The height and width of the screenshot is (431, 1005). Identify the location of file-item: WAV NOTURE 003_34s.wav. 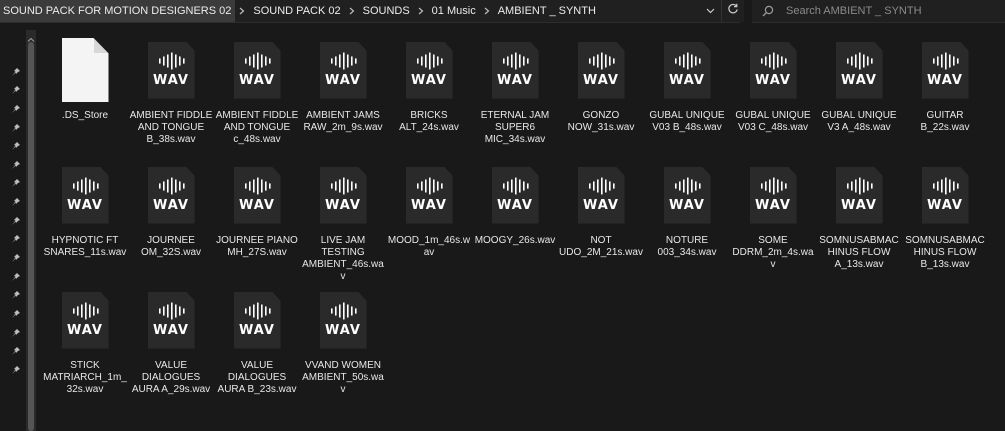
(687, 223).